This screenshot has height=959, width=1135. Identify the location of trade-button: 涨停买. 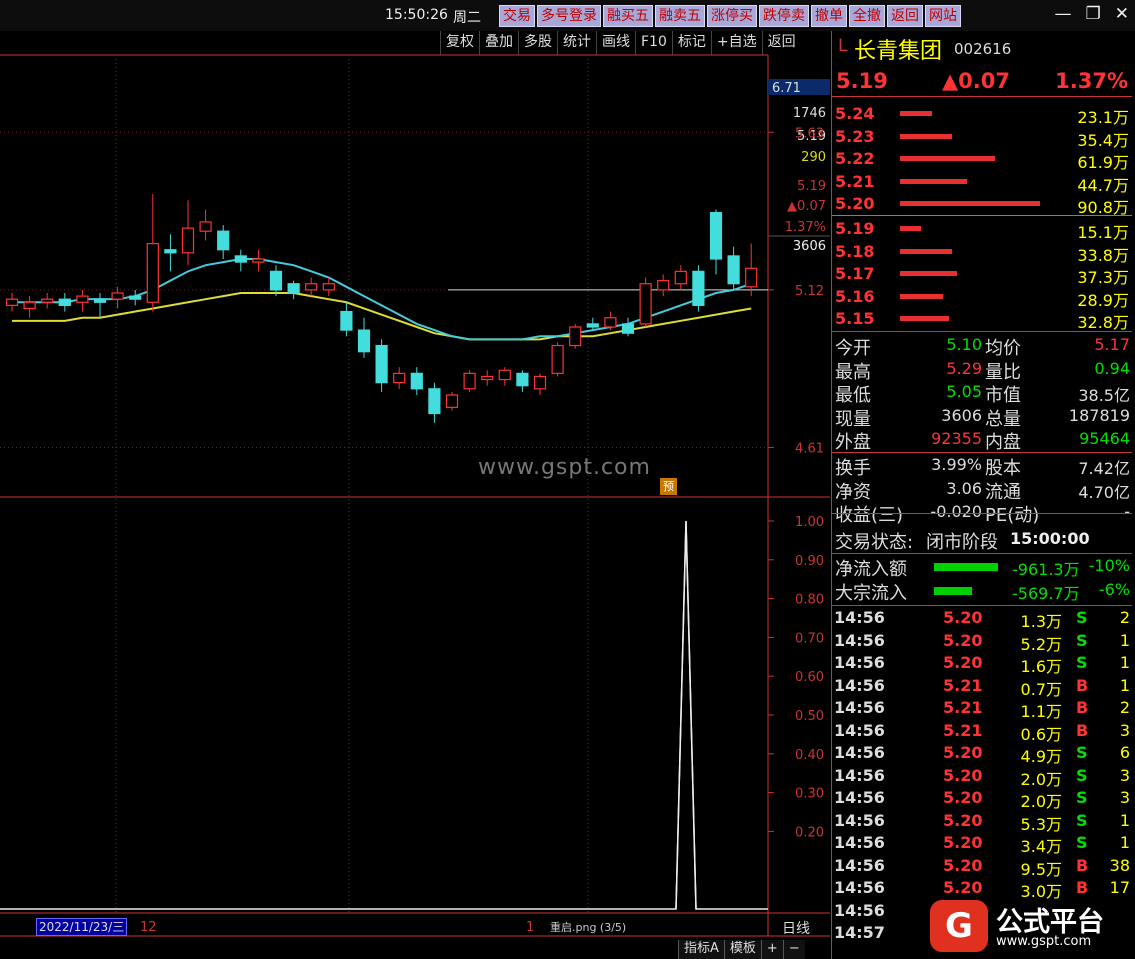
(732, 16).